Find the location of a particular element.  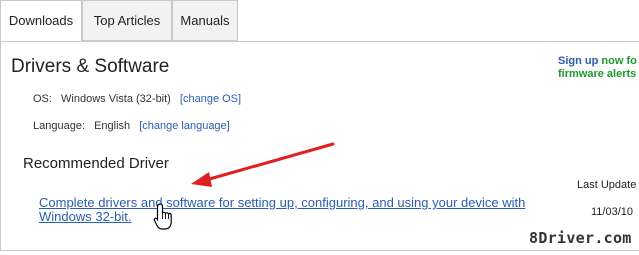

arrow-annotation is located at coordinates (263, 164).